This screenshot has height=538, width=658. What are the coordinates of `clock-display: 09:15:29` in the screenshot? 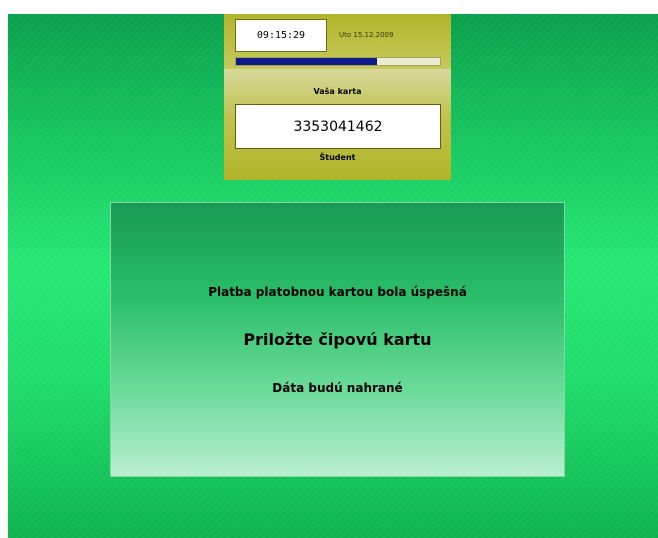 It's located at (281, 35).